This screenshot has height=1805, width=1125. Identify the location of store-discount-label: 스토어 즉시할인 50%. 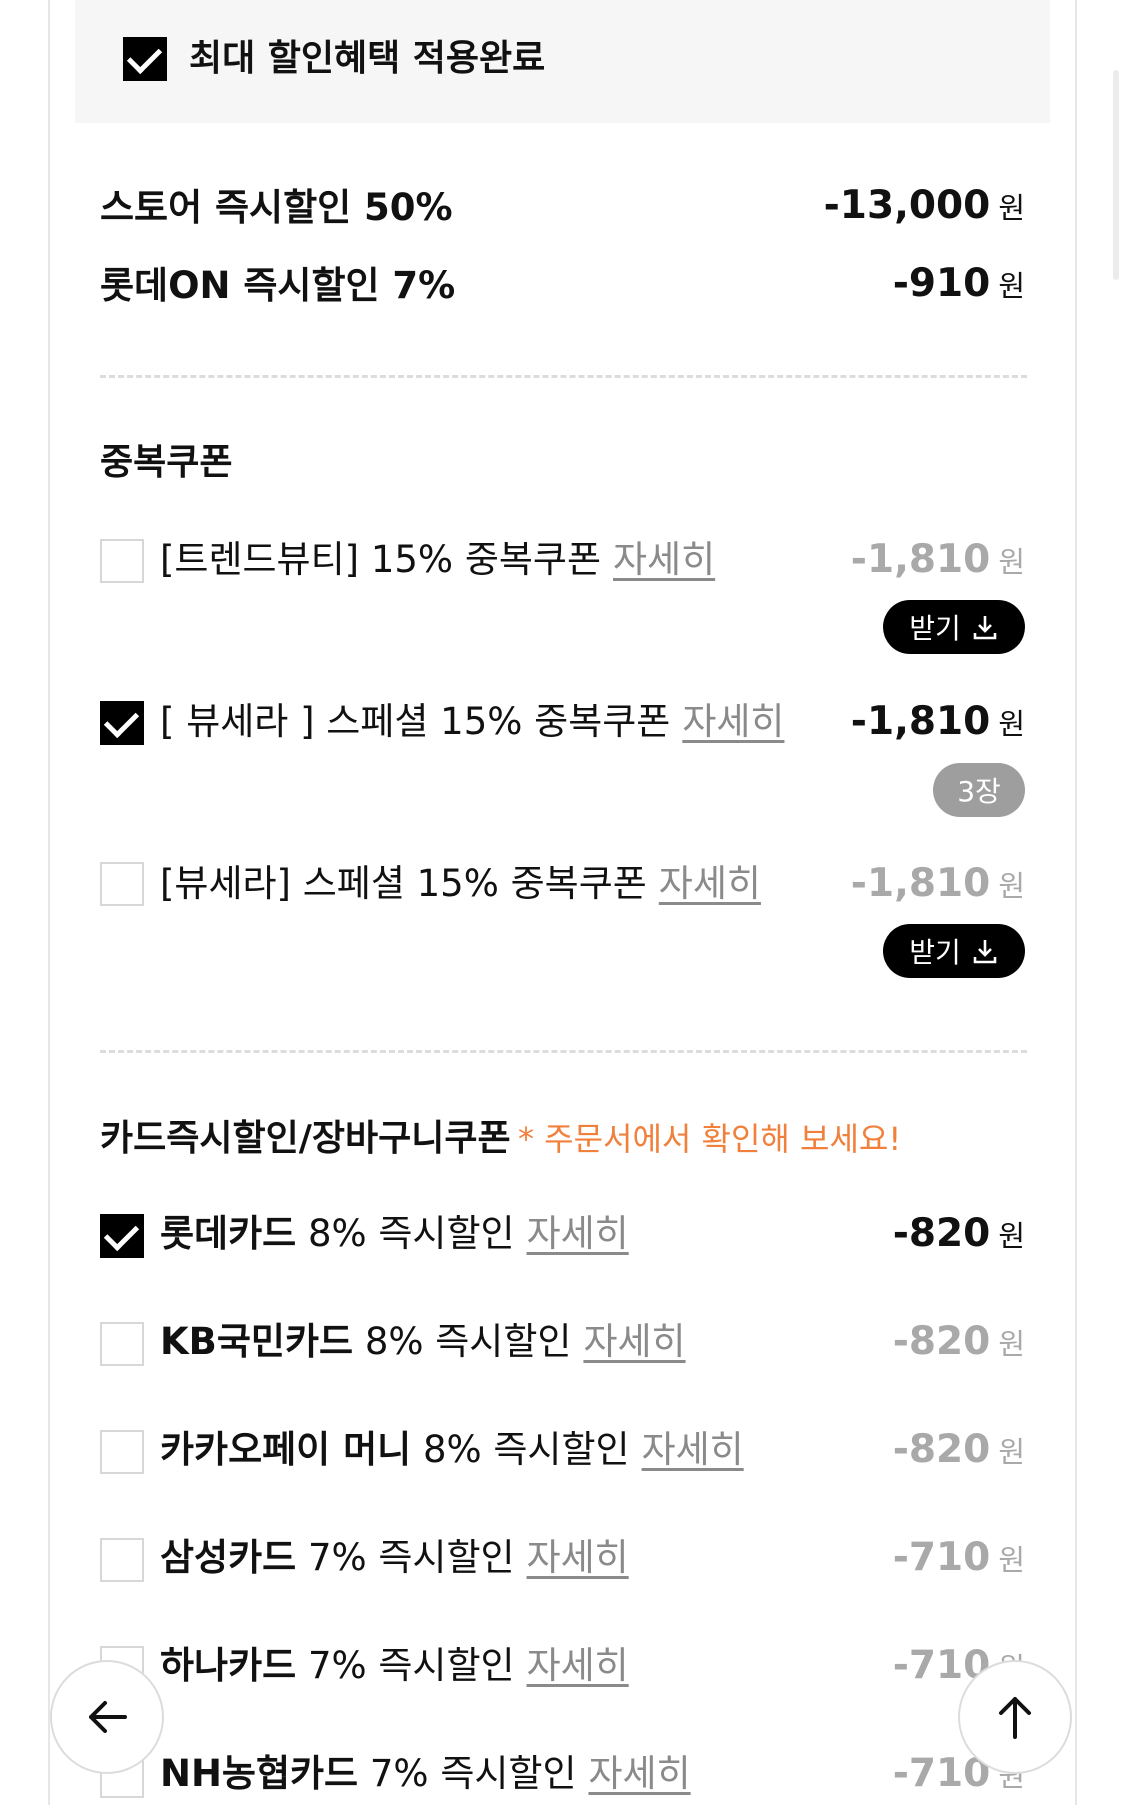
(276, 207).